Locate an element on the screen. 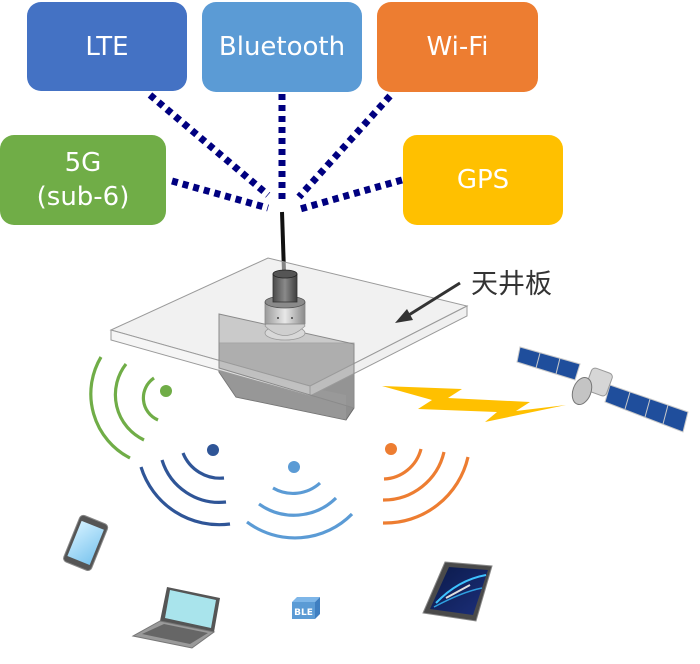 This screenshot has width=700, height=664. wifi-signal is located at coordinates (426, 484).